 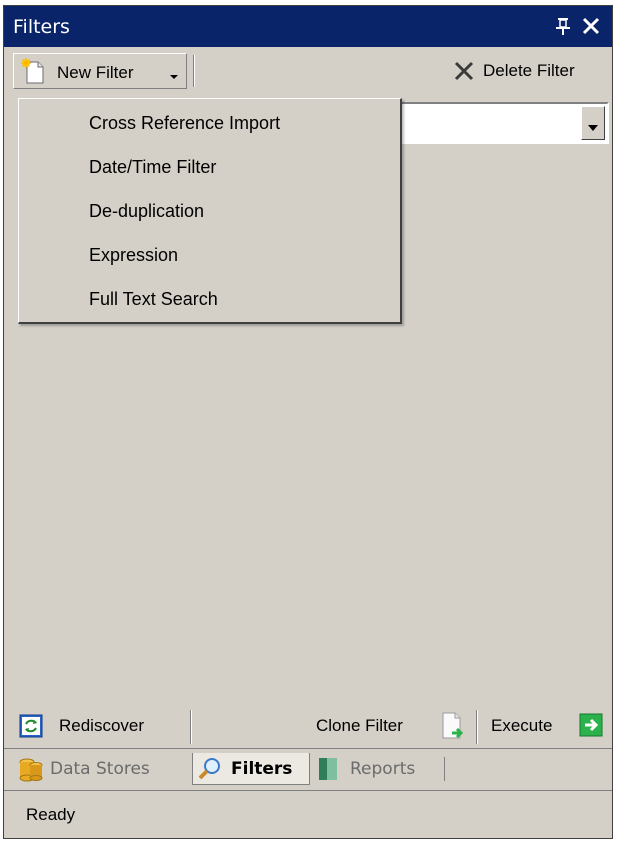 I want to click on menu-item-expression: Expression, so click(x=239, y=259).